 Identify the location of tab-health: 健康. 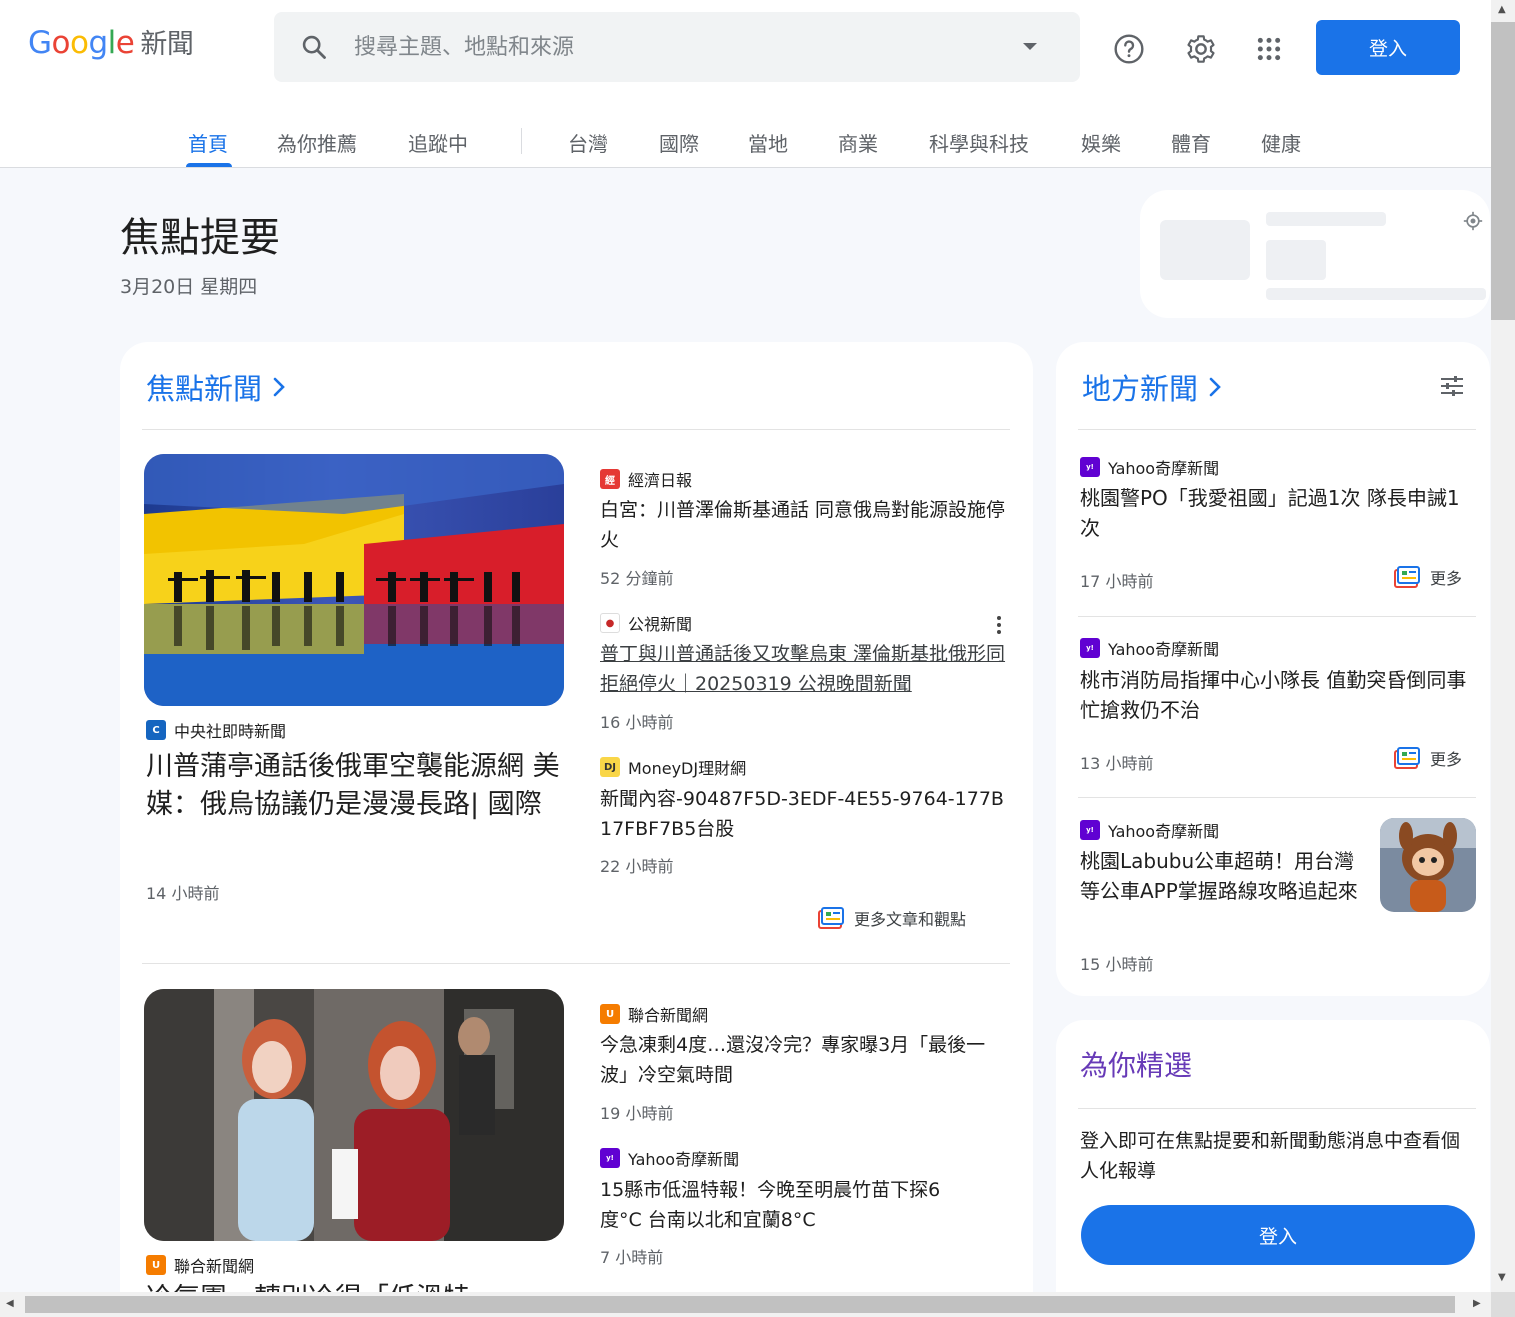
(1281, 142).